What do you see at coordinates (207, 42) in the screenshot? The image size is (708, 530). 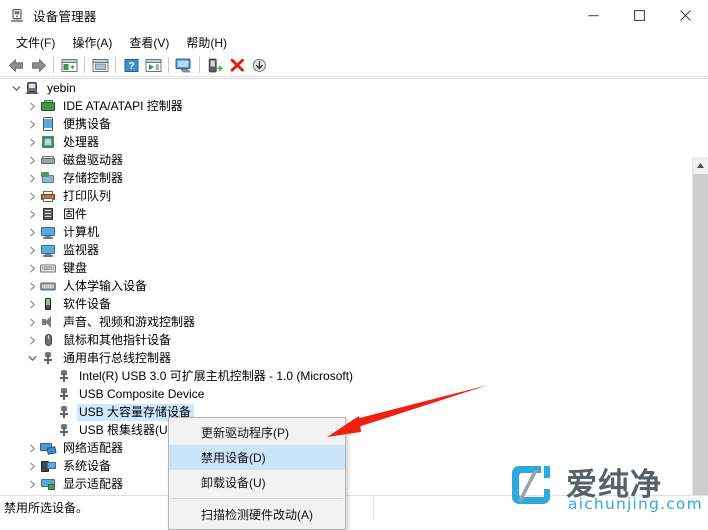 I see `menu-help: 帮助(H)` at bounding box center [207, 42].